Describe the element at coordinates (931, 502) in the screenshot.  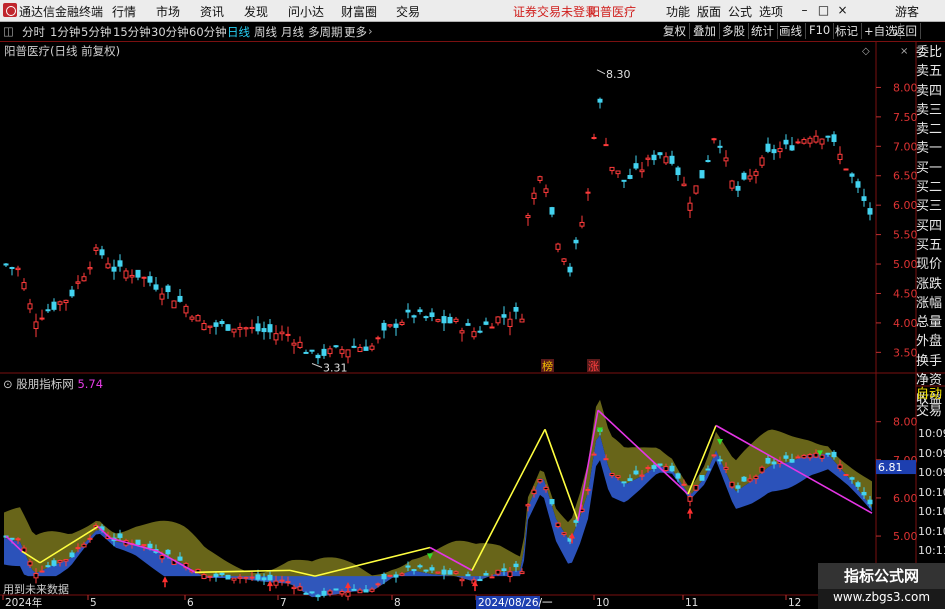
I see `tick-time-column: 10:0910:0910:0910:1010:1010:1010:1110:11` at that location.